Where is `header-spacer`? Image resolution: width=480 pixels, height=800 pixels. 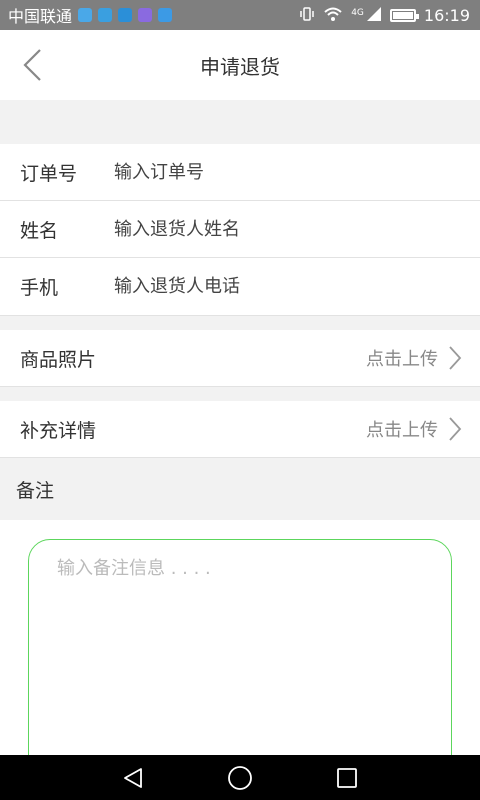 header-spacer is located at coordinates (240, 122).